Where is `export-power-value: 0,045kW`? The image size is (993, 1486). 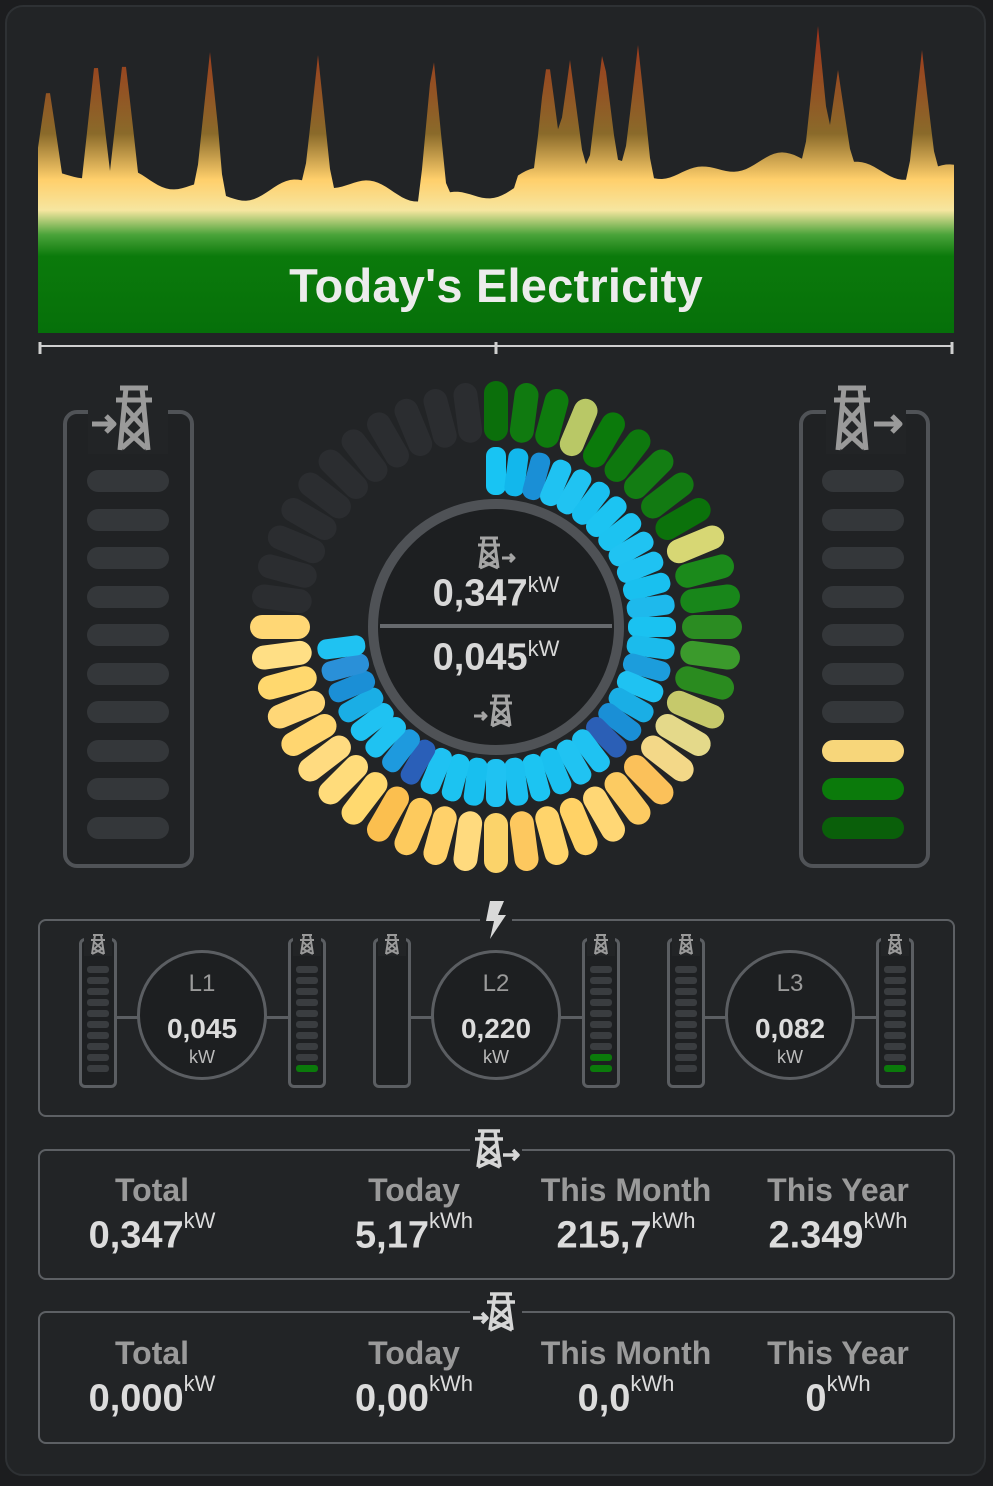
export-power-value: 0,045kW is located at coordinates (496, 657).